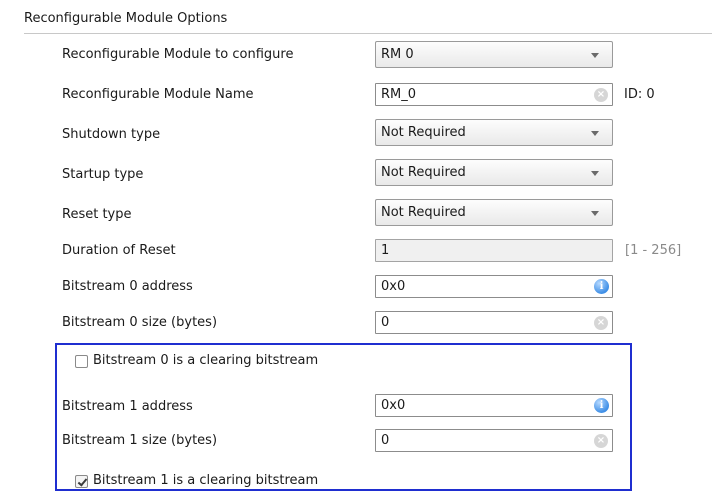  I want to click on bitstream0-address-input: 0x0 i, so click(494, 286).